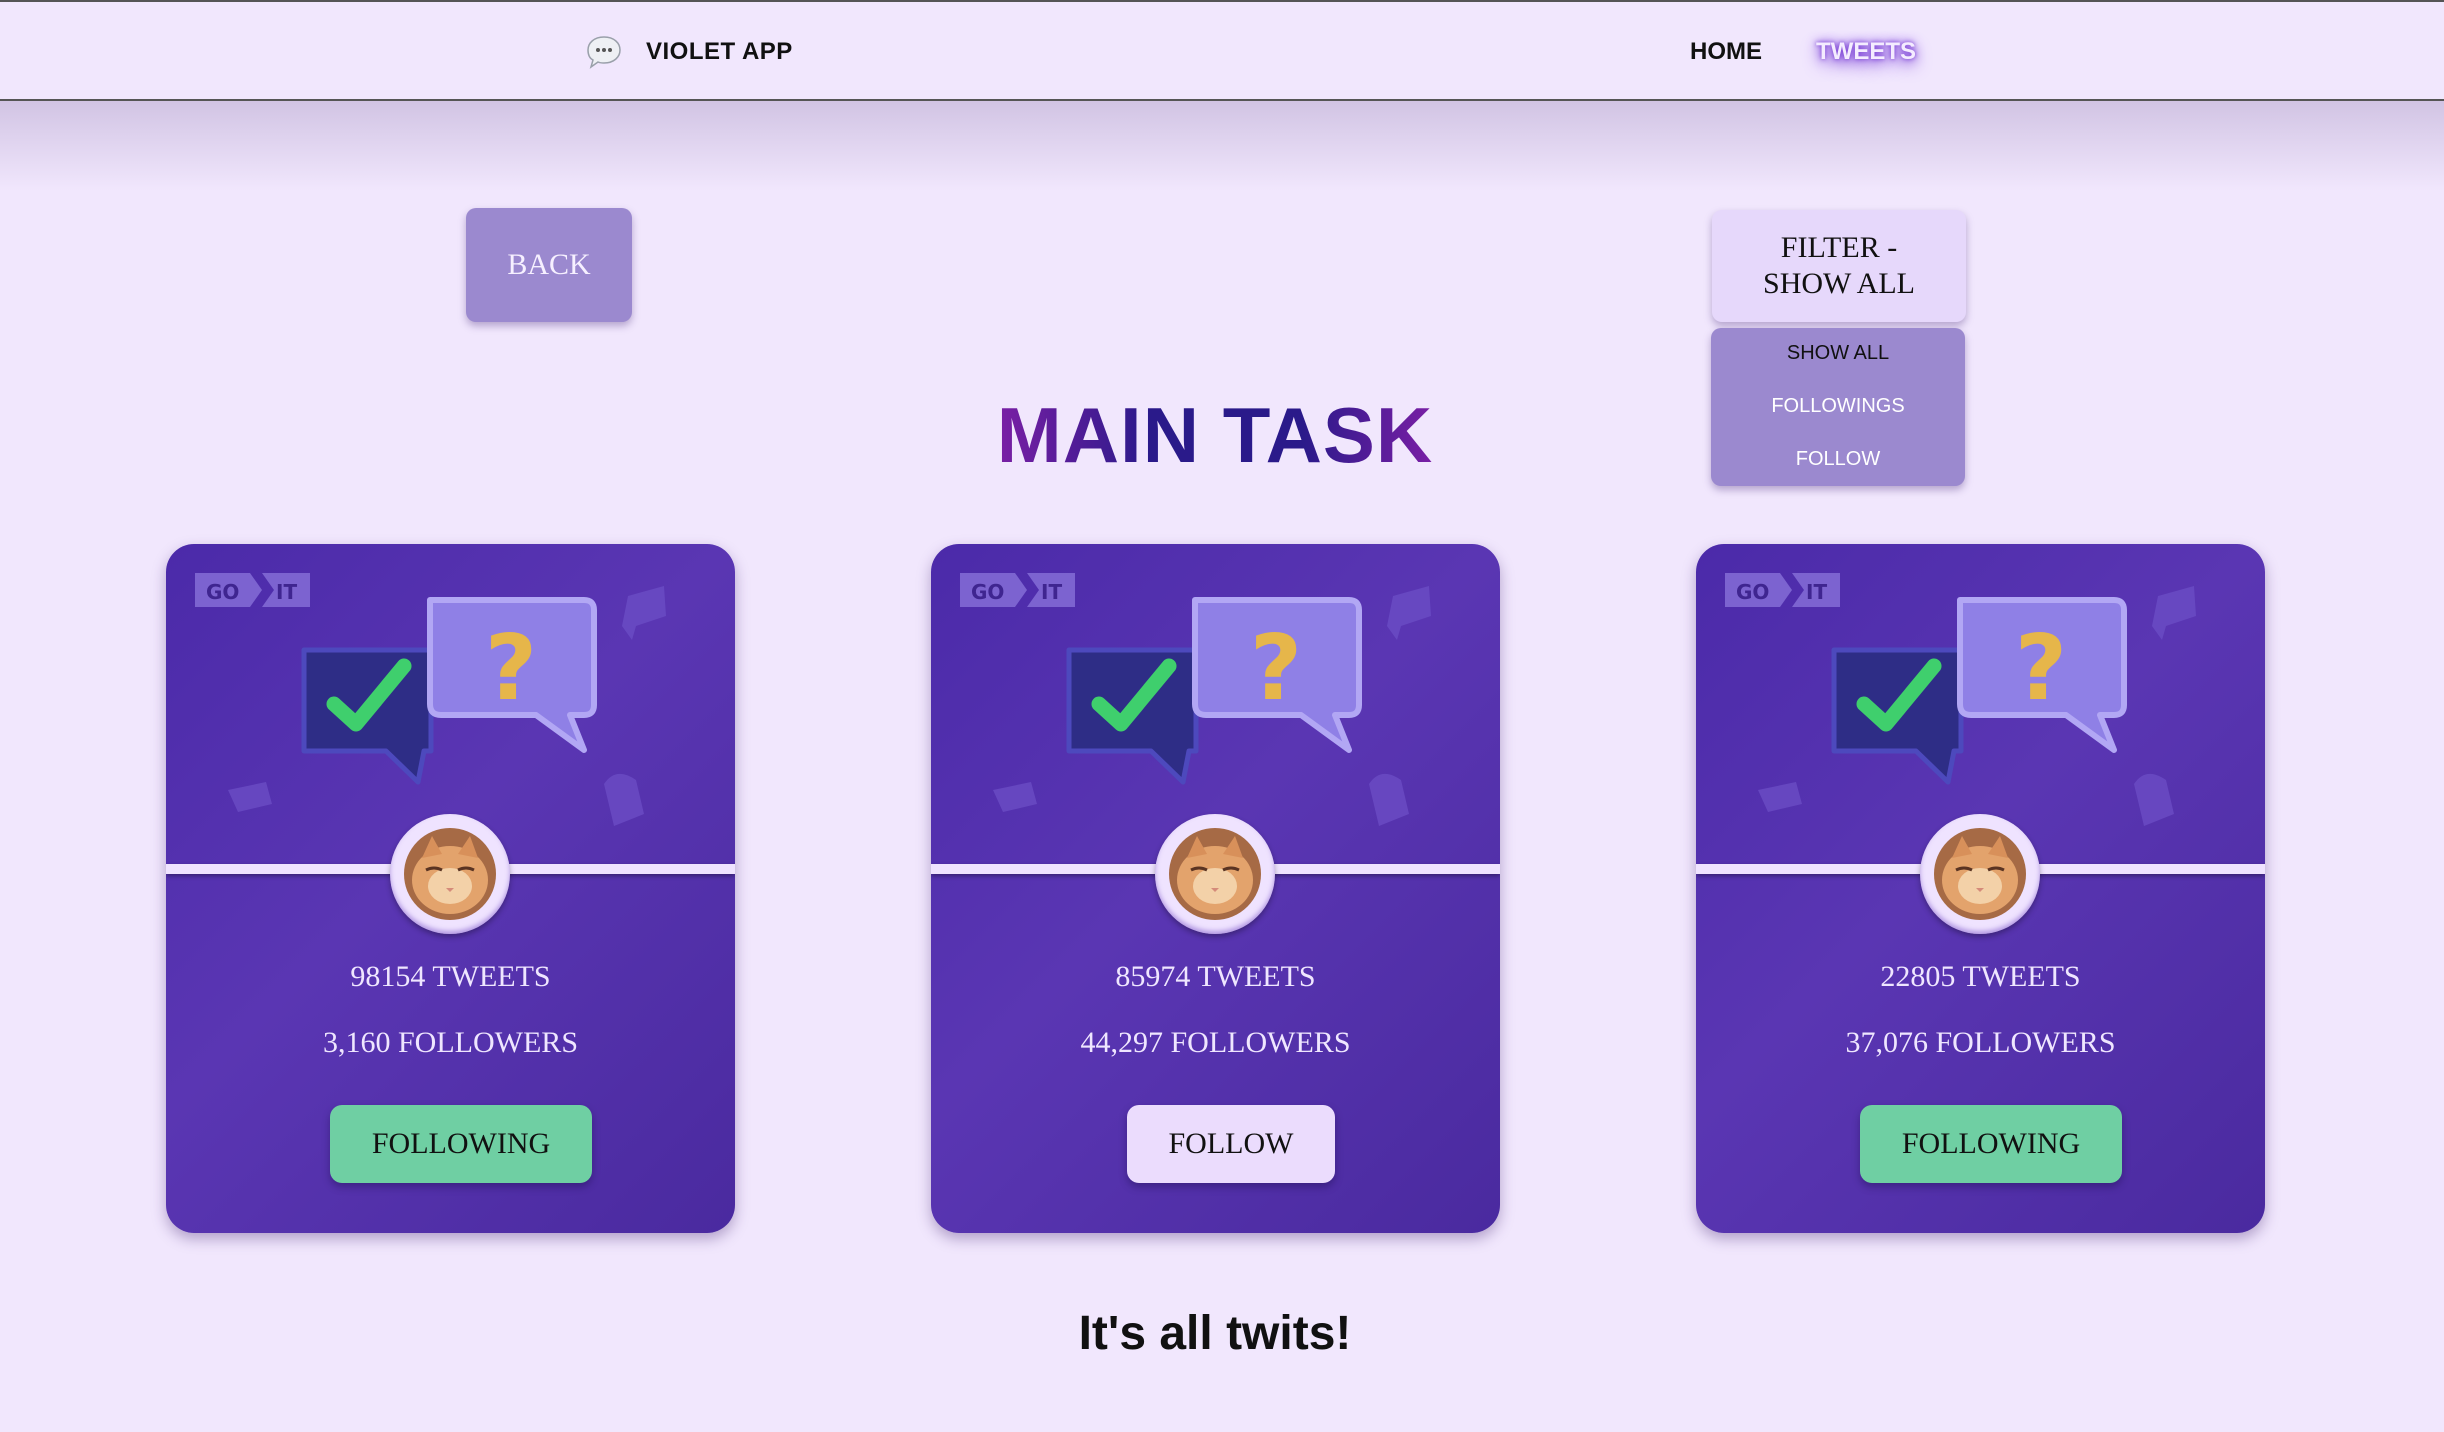  What do you see at coordinates (604, 52) in the screenshot?
I see `speech-bubble-icon` at bounding box center [604, 52].